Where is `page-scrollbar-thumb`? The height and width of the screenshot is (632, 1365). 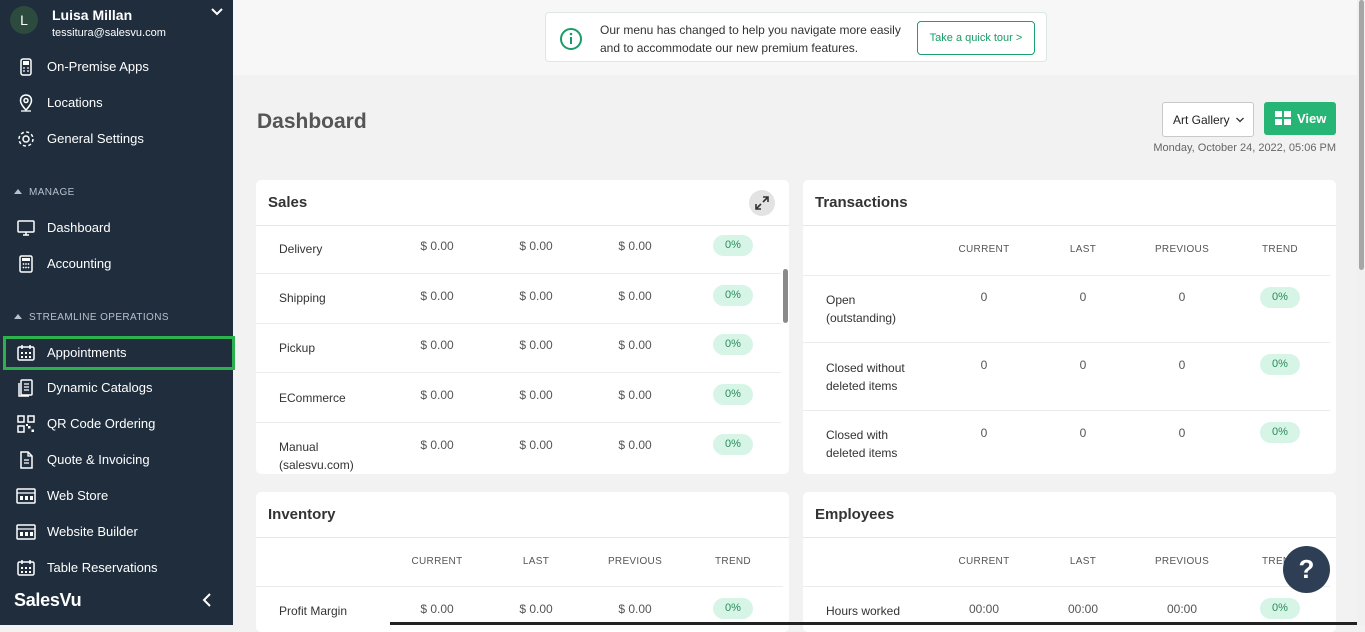 page-scrollbar-thumb is located at coordinates (1361, 135).